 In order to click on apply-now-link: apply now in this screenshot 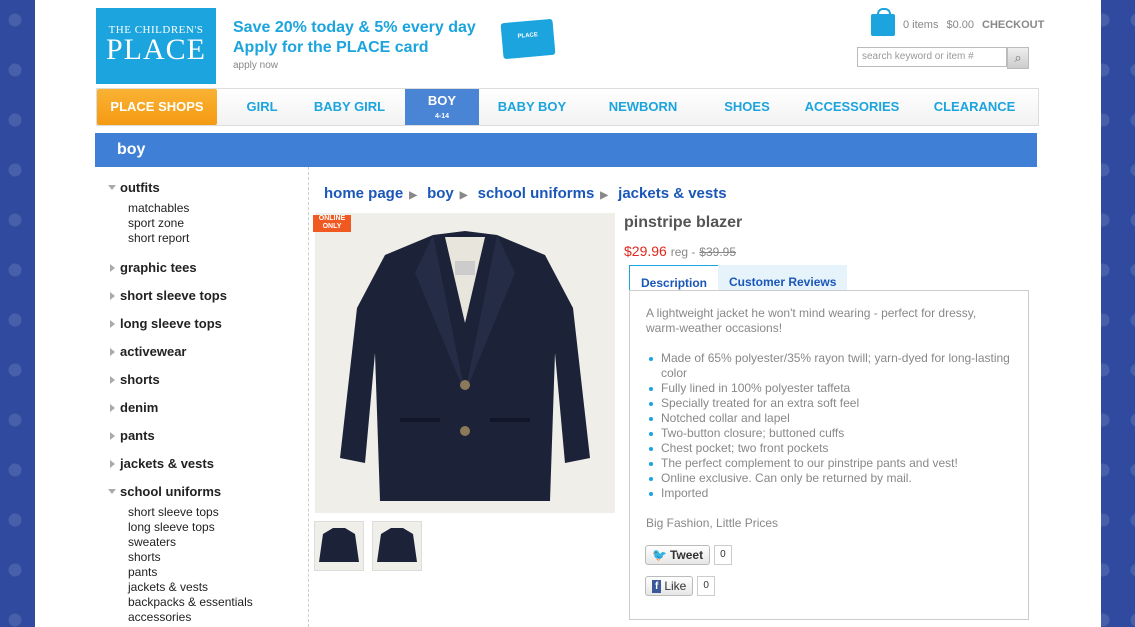, I will do `click(354, 66)`.